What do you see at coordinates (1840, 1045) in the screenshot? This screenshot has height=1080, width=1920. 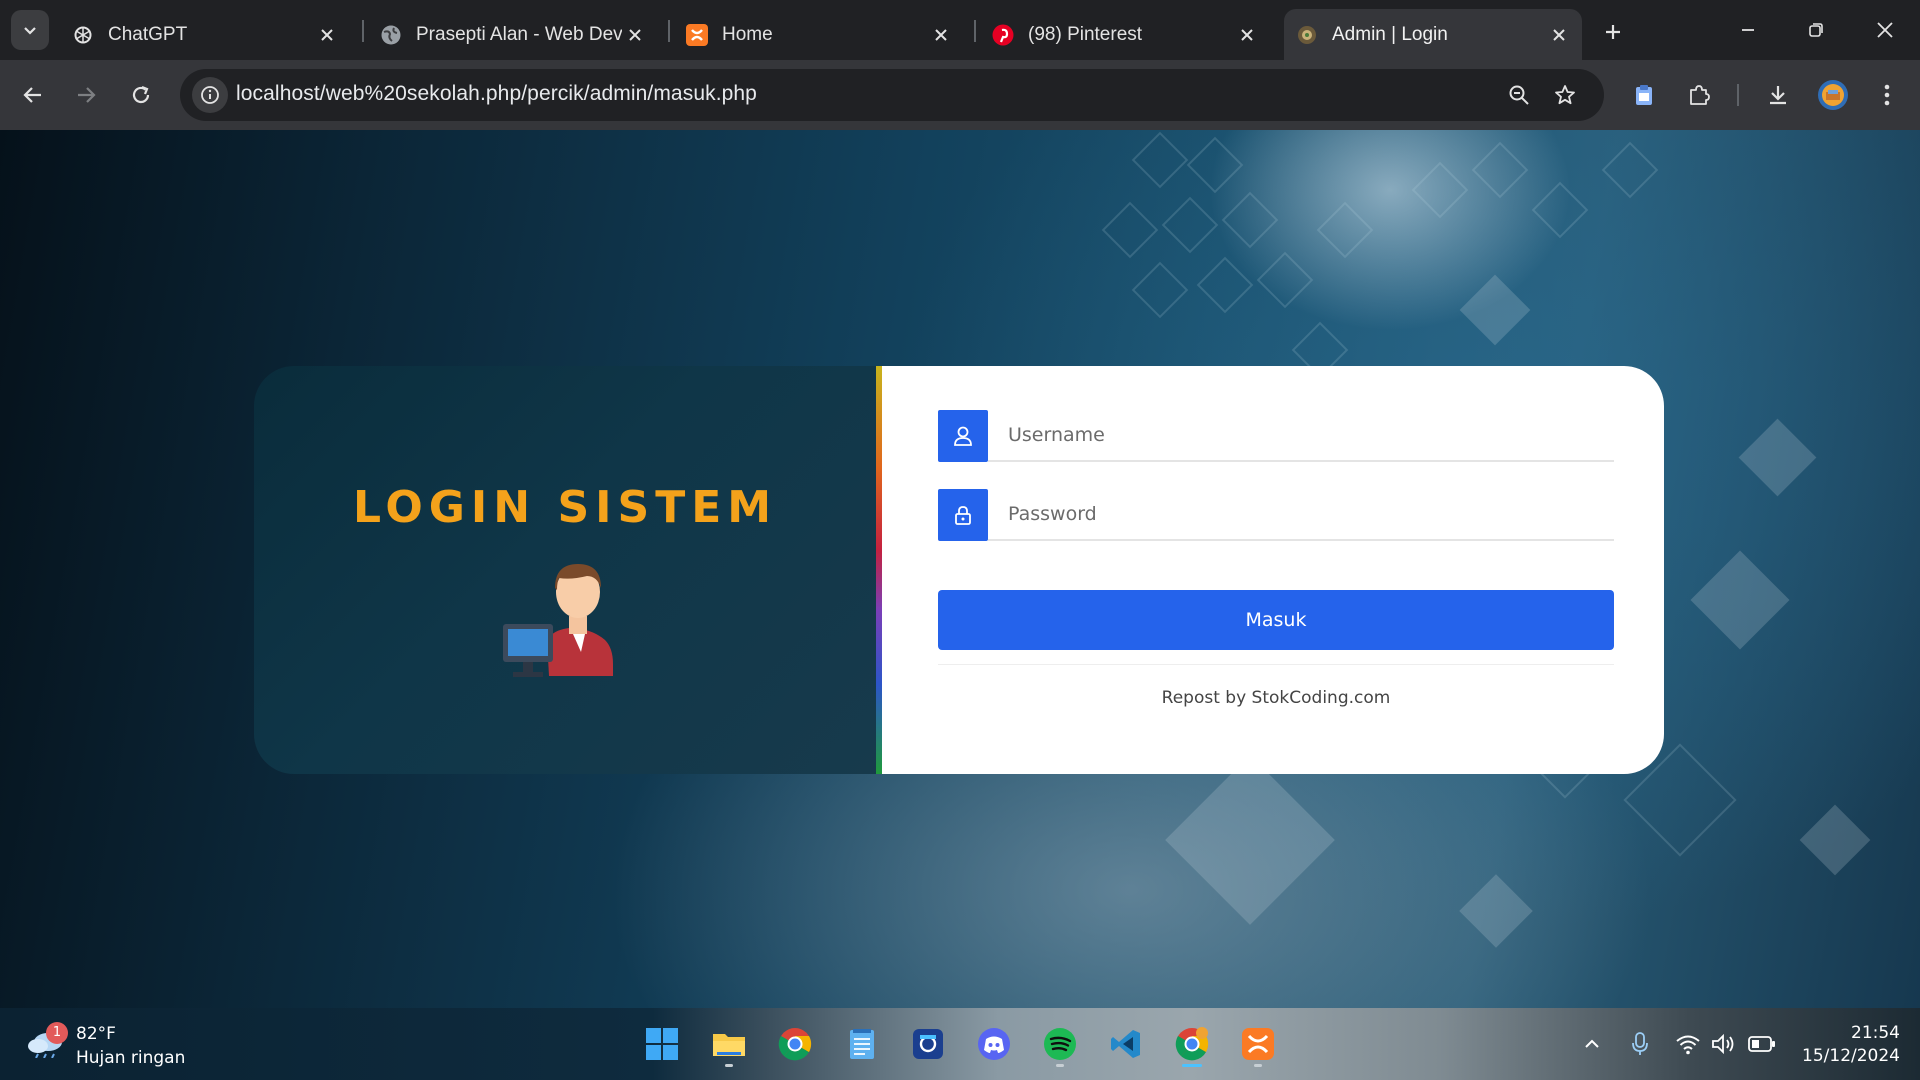 I see `system-clock: 21:54 15/12/2024` at bounding box center [1840, 1045].